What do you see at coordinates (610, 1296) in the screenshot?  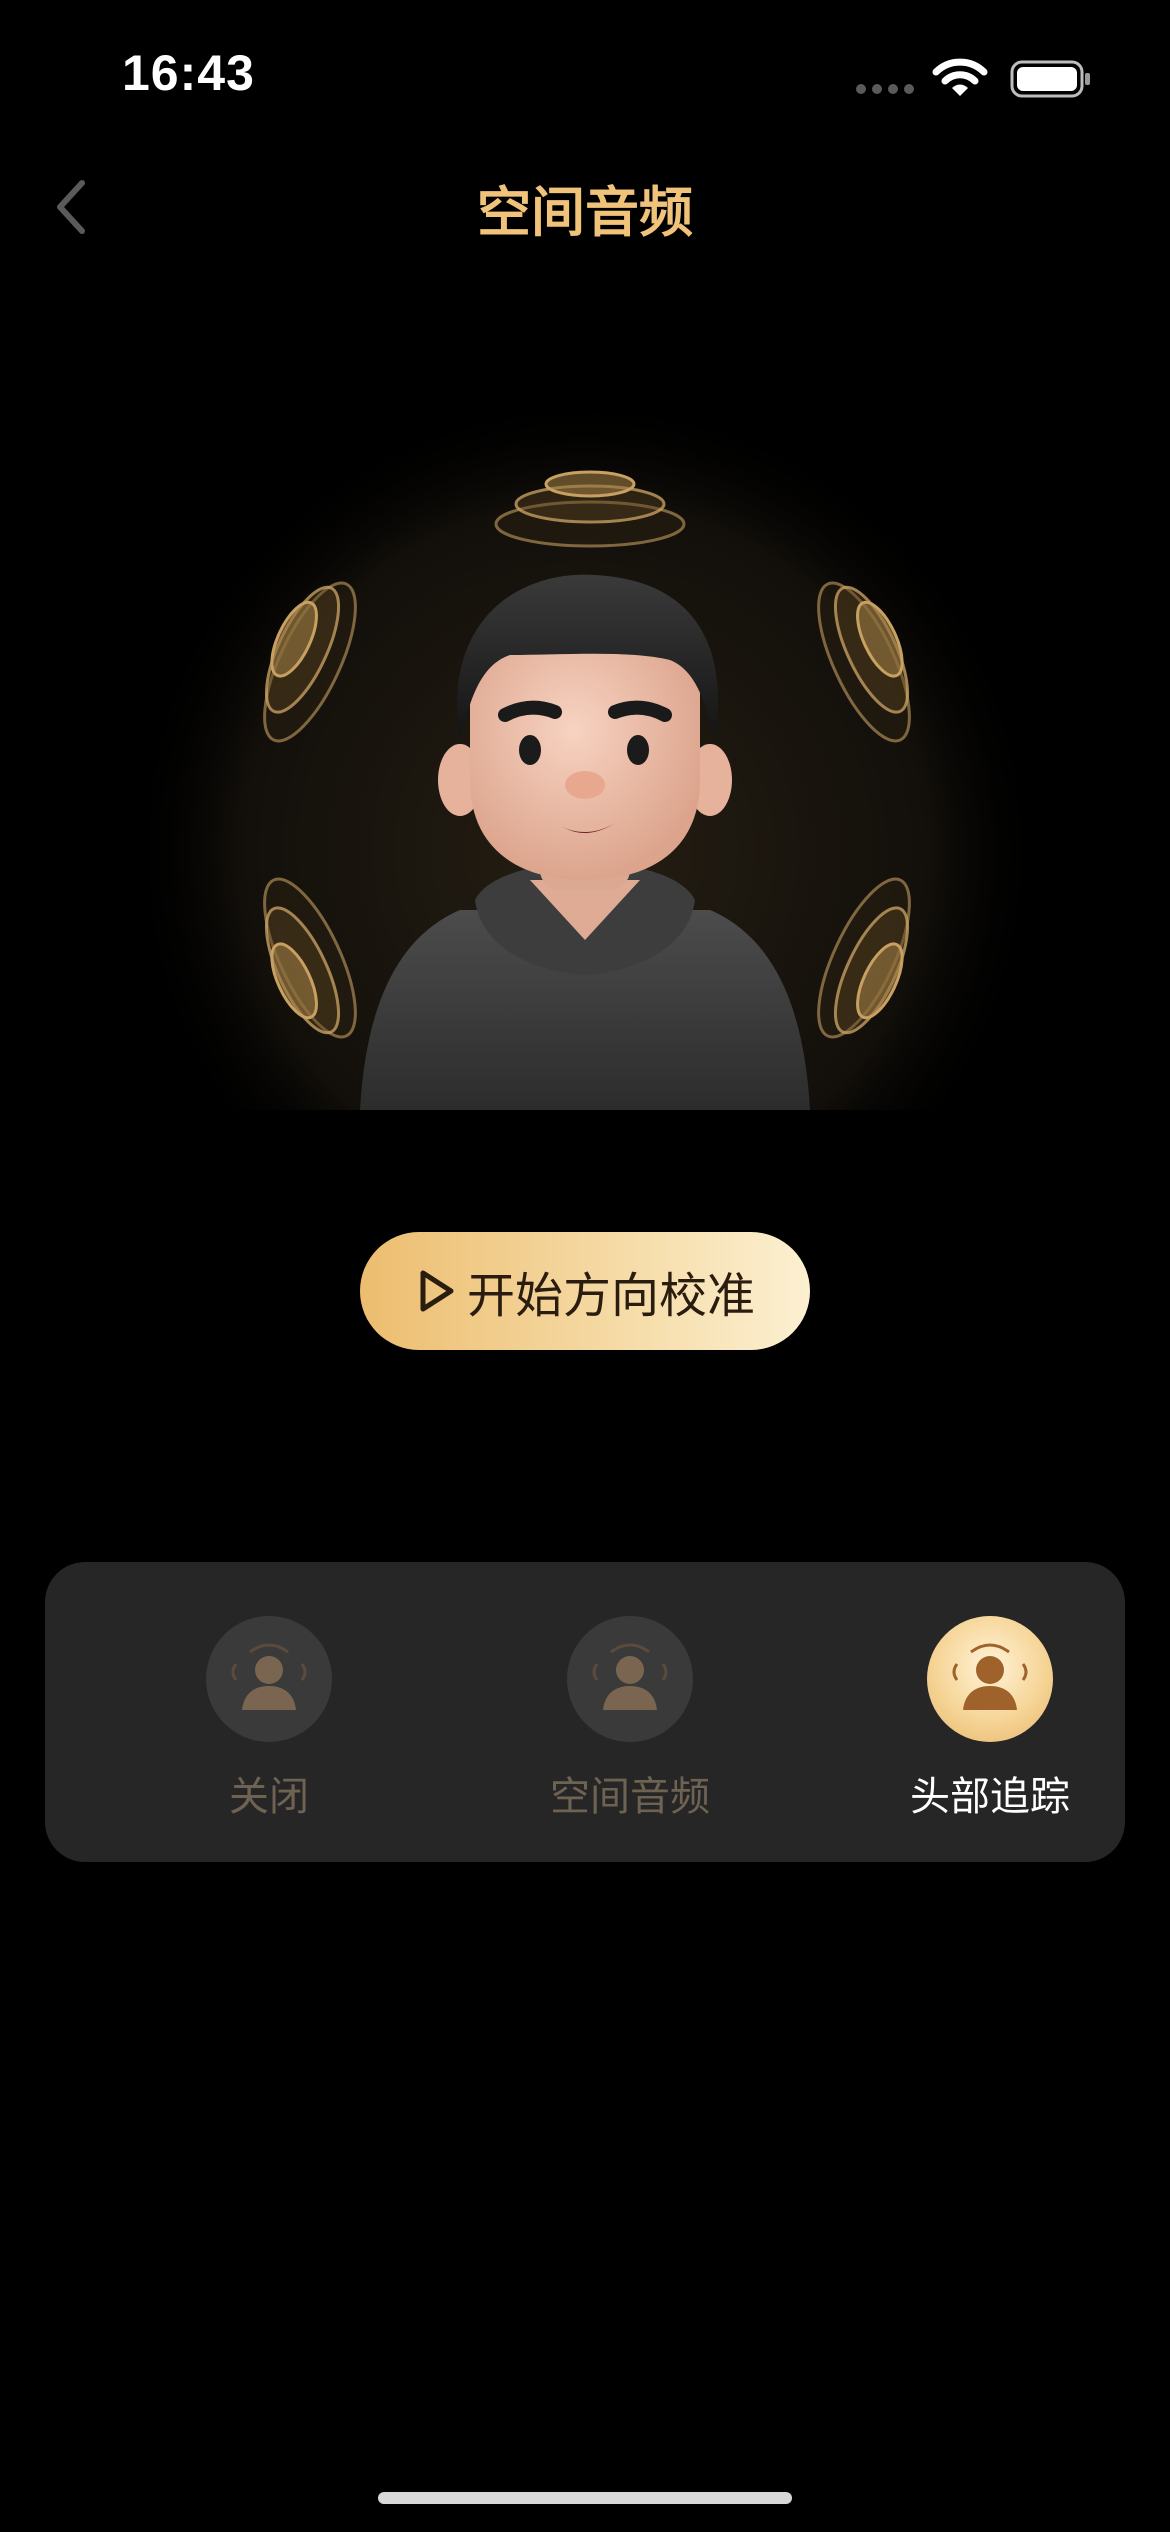 I see `start-calibration-label: 开始方向校准` at bounding box center [610, 1296].